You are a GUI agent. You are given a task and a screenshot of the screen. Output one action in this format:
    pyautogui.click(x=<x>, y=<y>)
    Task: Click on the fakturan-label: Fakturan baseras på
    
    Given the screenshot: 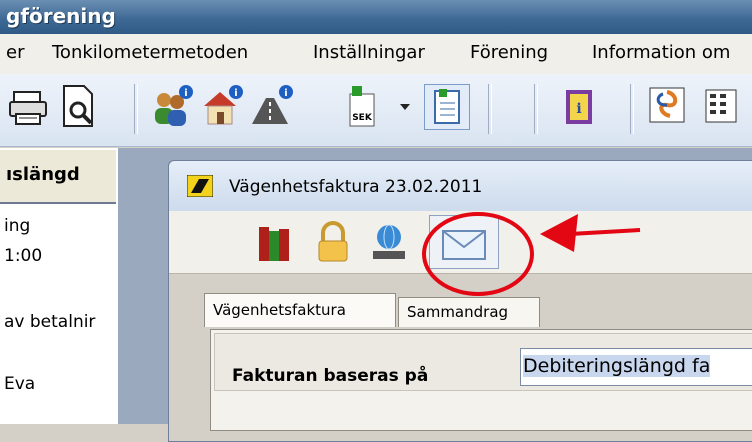 What is the action you would take?
    pyautogui.click(x=330, y=376)
    